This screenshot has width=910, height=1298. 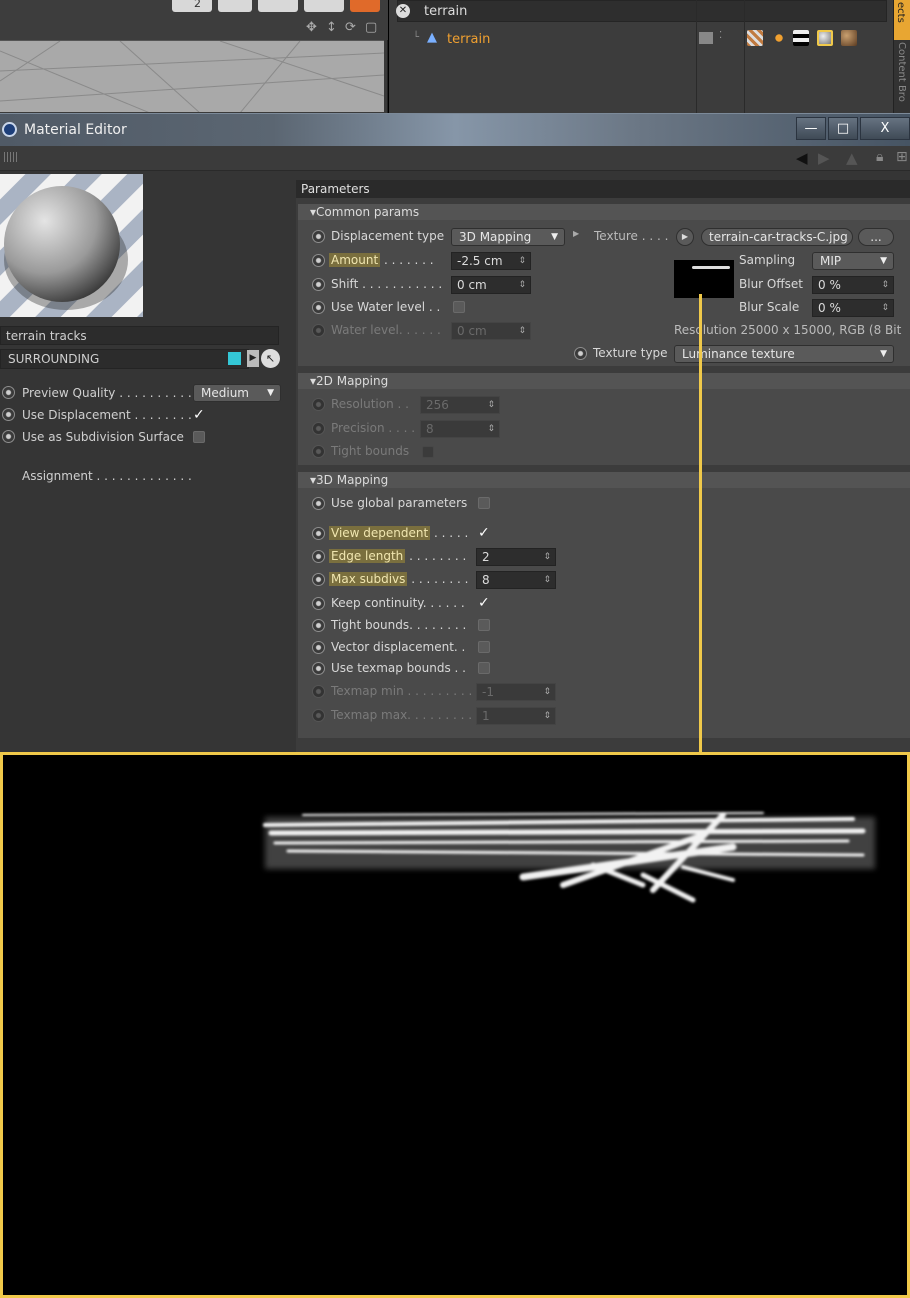 I want to click on clear-search-icon: ✕, so click(x=403, y=11).